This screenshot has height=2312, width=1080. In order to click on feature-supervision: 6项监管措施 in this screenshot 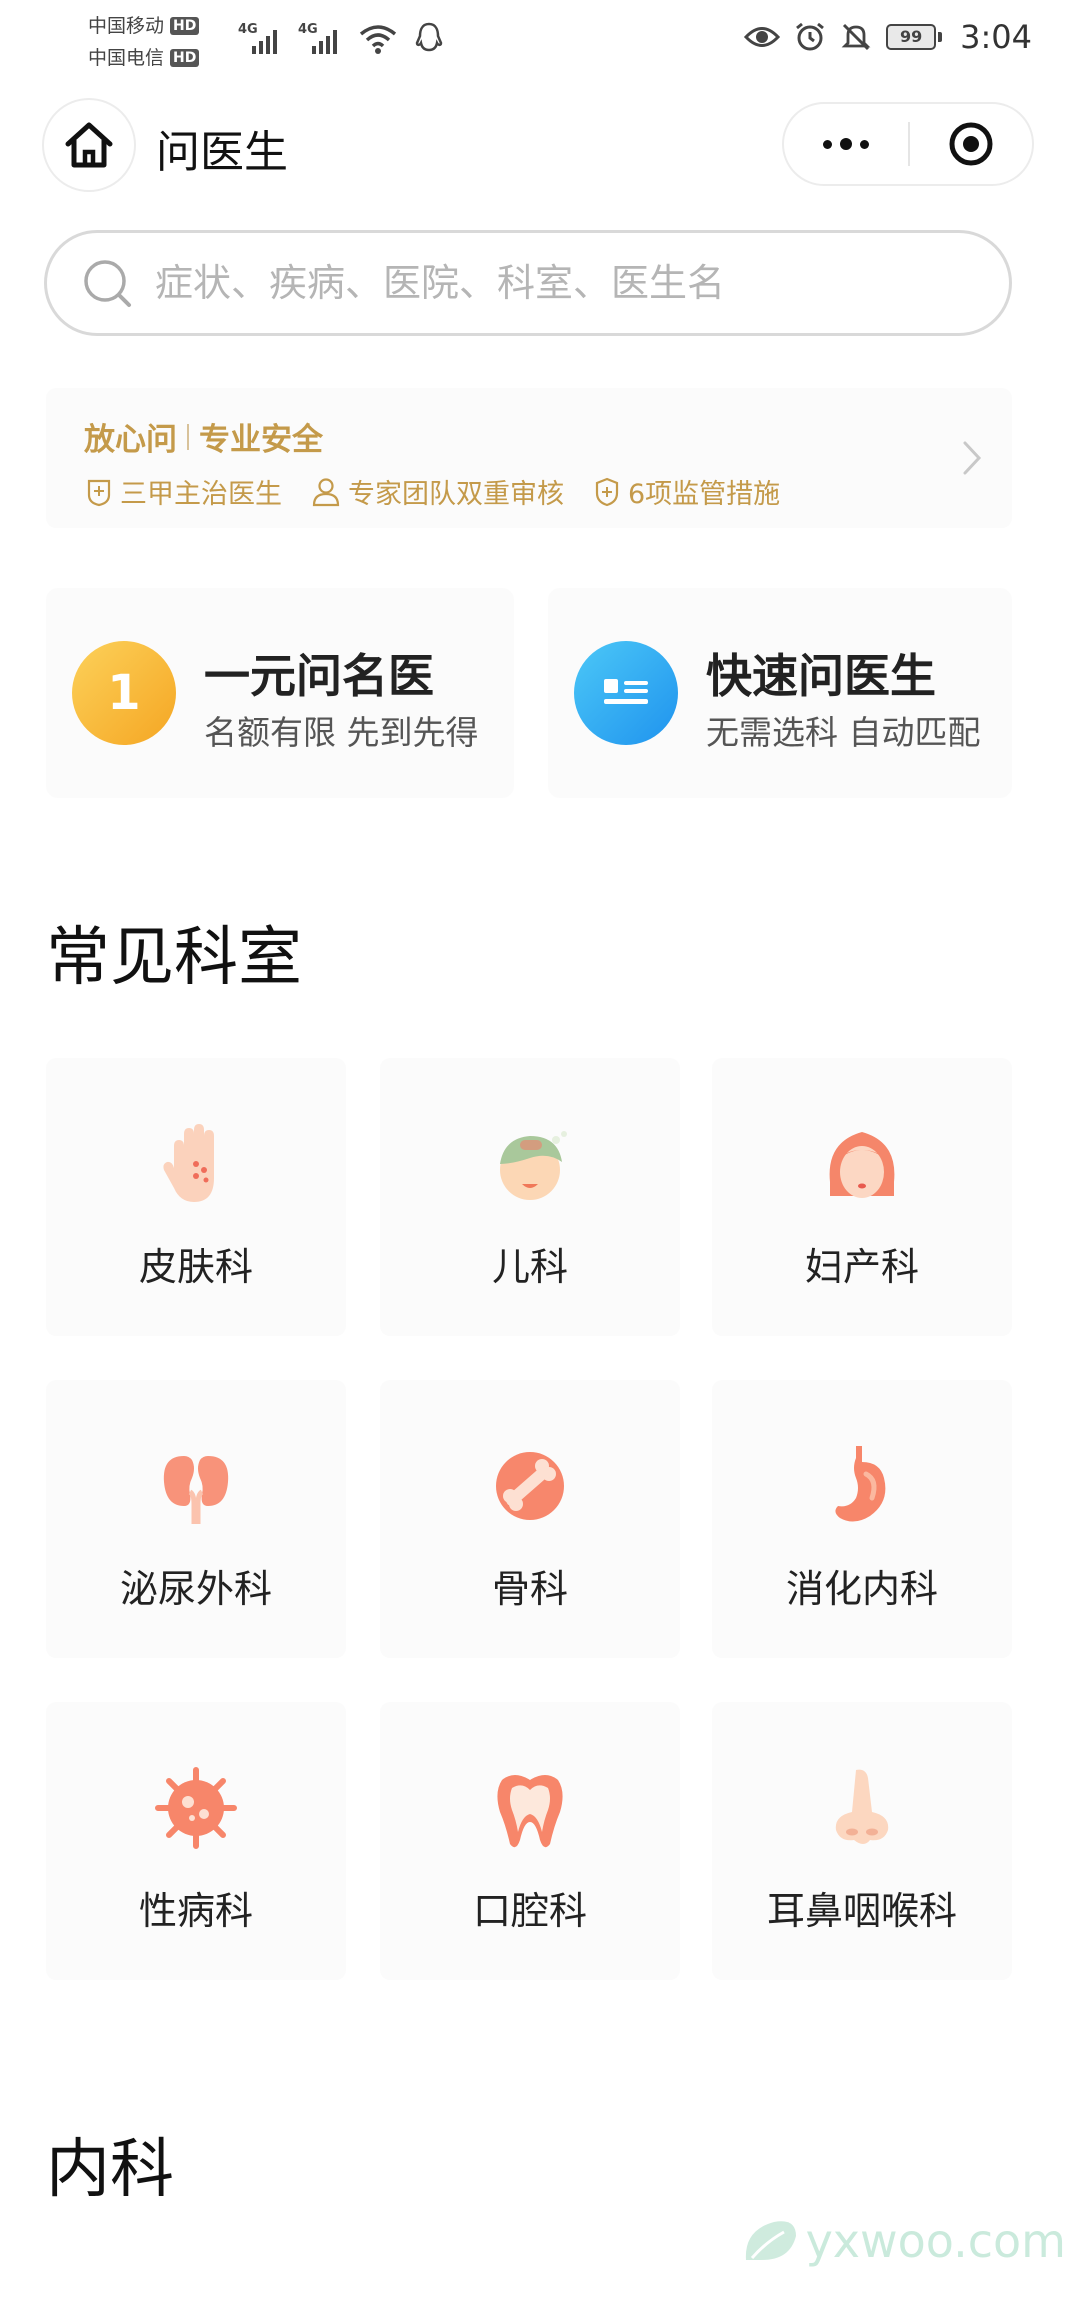, I will do `click(687, 491)`.